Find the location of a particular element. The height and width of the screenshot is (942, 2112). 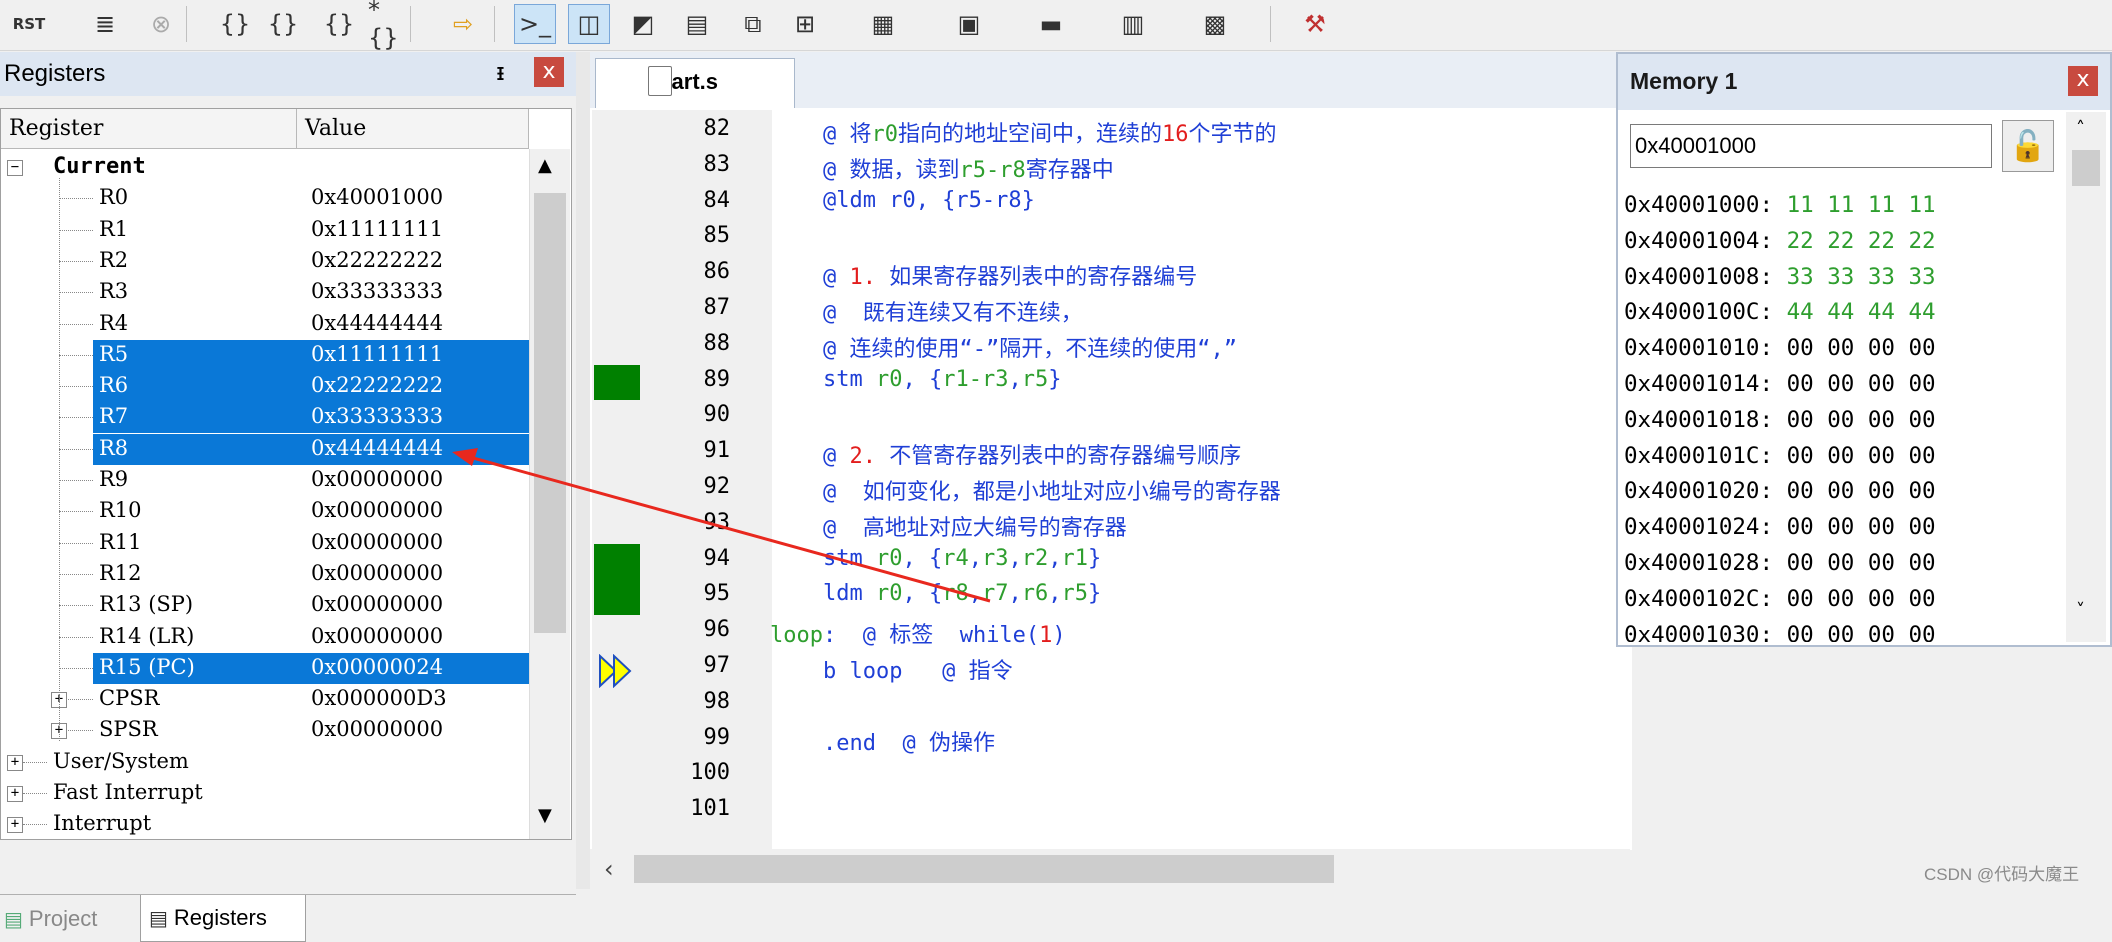

memory-row: 0x40001018: 00 00 00 00 is located at coordinates (1780, 420).